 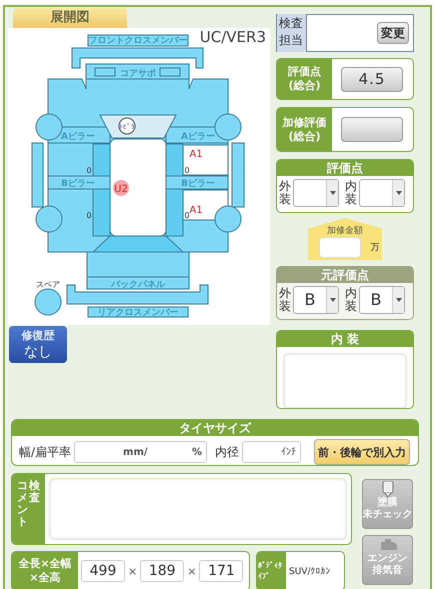 What do you see at coordinates (292, 33) in the screenshot?
I see `inspector-label: 検査担当` at bounding box center [292, 33].